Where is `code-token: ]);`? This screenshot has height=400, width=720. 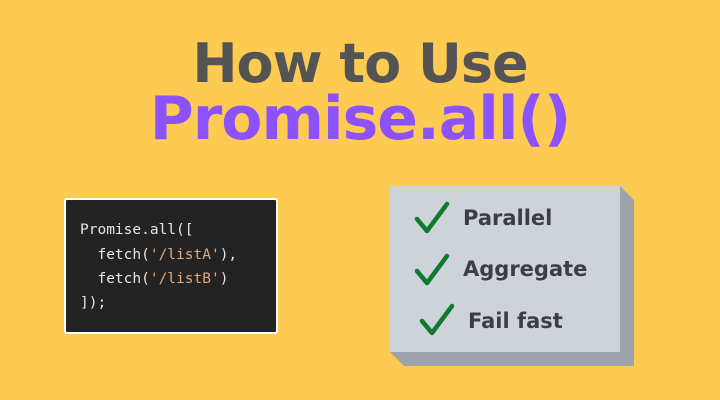 code-token: ]); is located at coordinates (93, 303).